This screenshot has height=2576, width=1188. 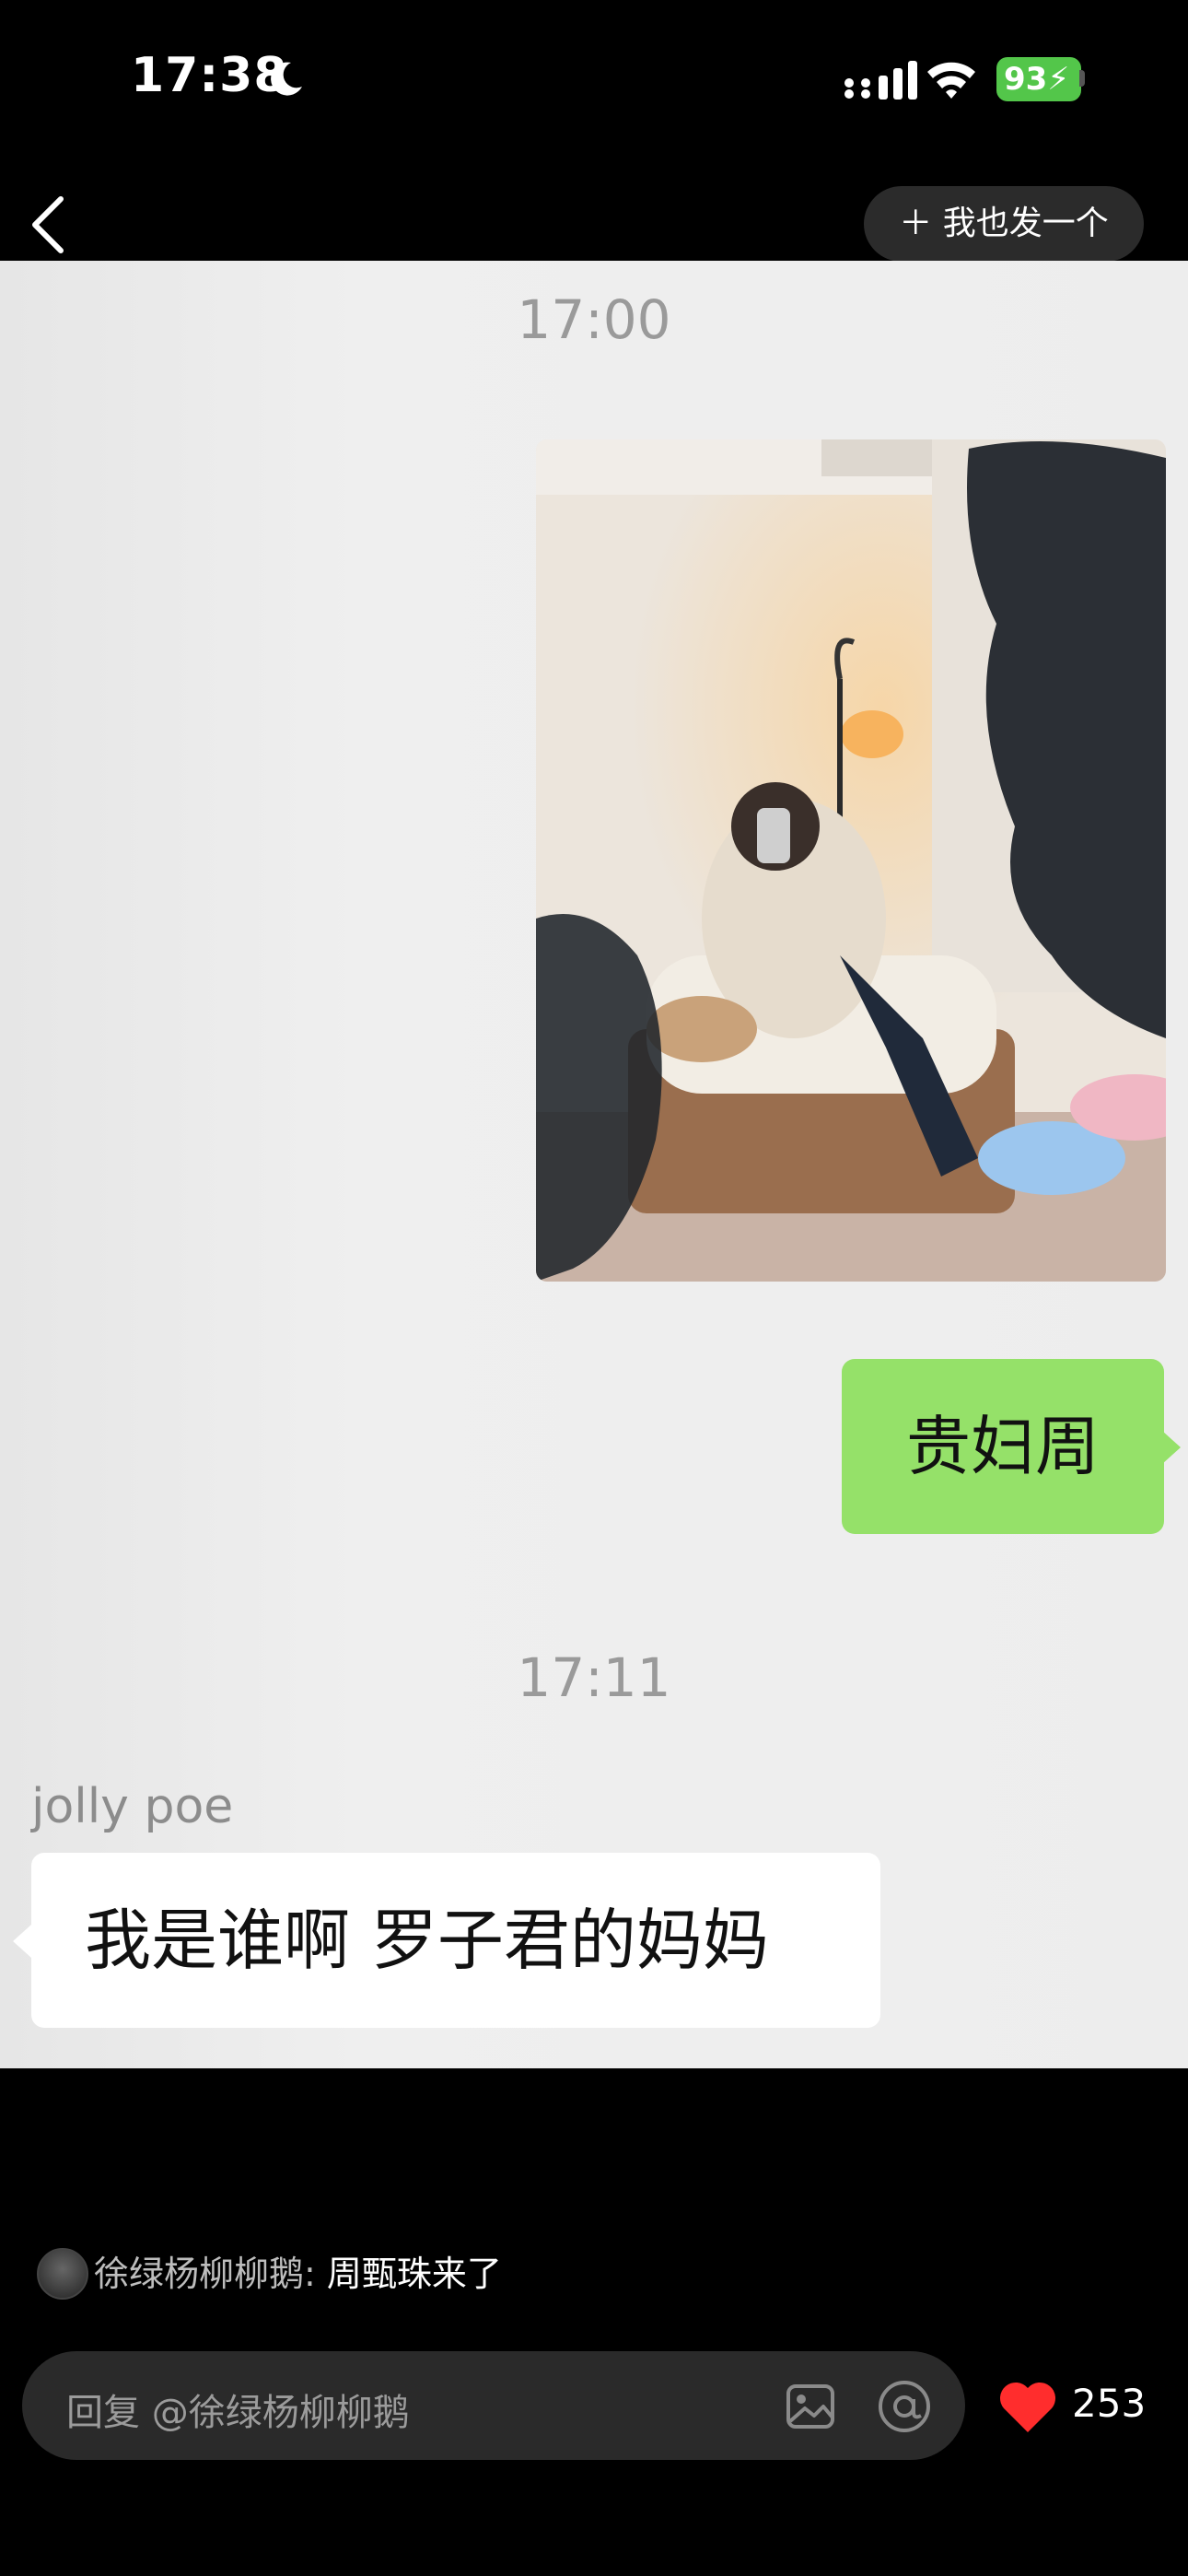 I want to click on battery-icon: 93⚡, so click(x=1038, y=79).